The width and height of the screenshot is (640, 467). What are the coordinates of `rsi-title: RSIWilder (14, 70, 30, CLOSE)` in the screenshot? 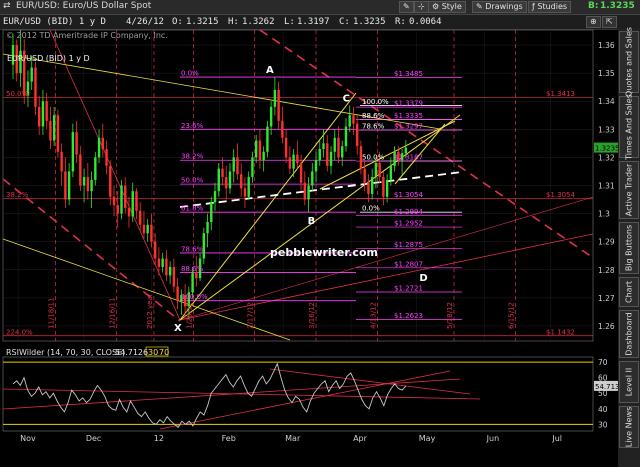 It's located at (65, 352).